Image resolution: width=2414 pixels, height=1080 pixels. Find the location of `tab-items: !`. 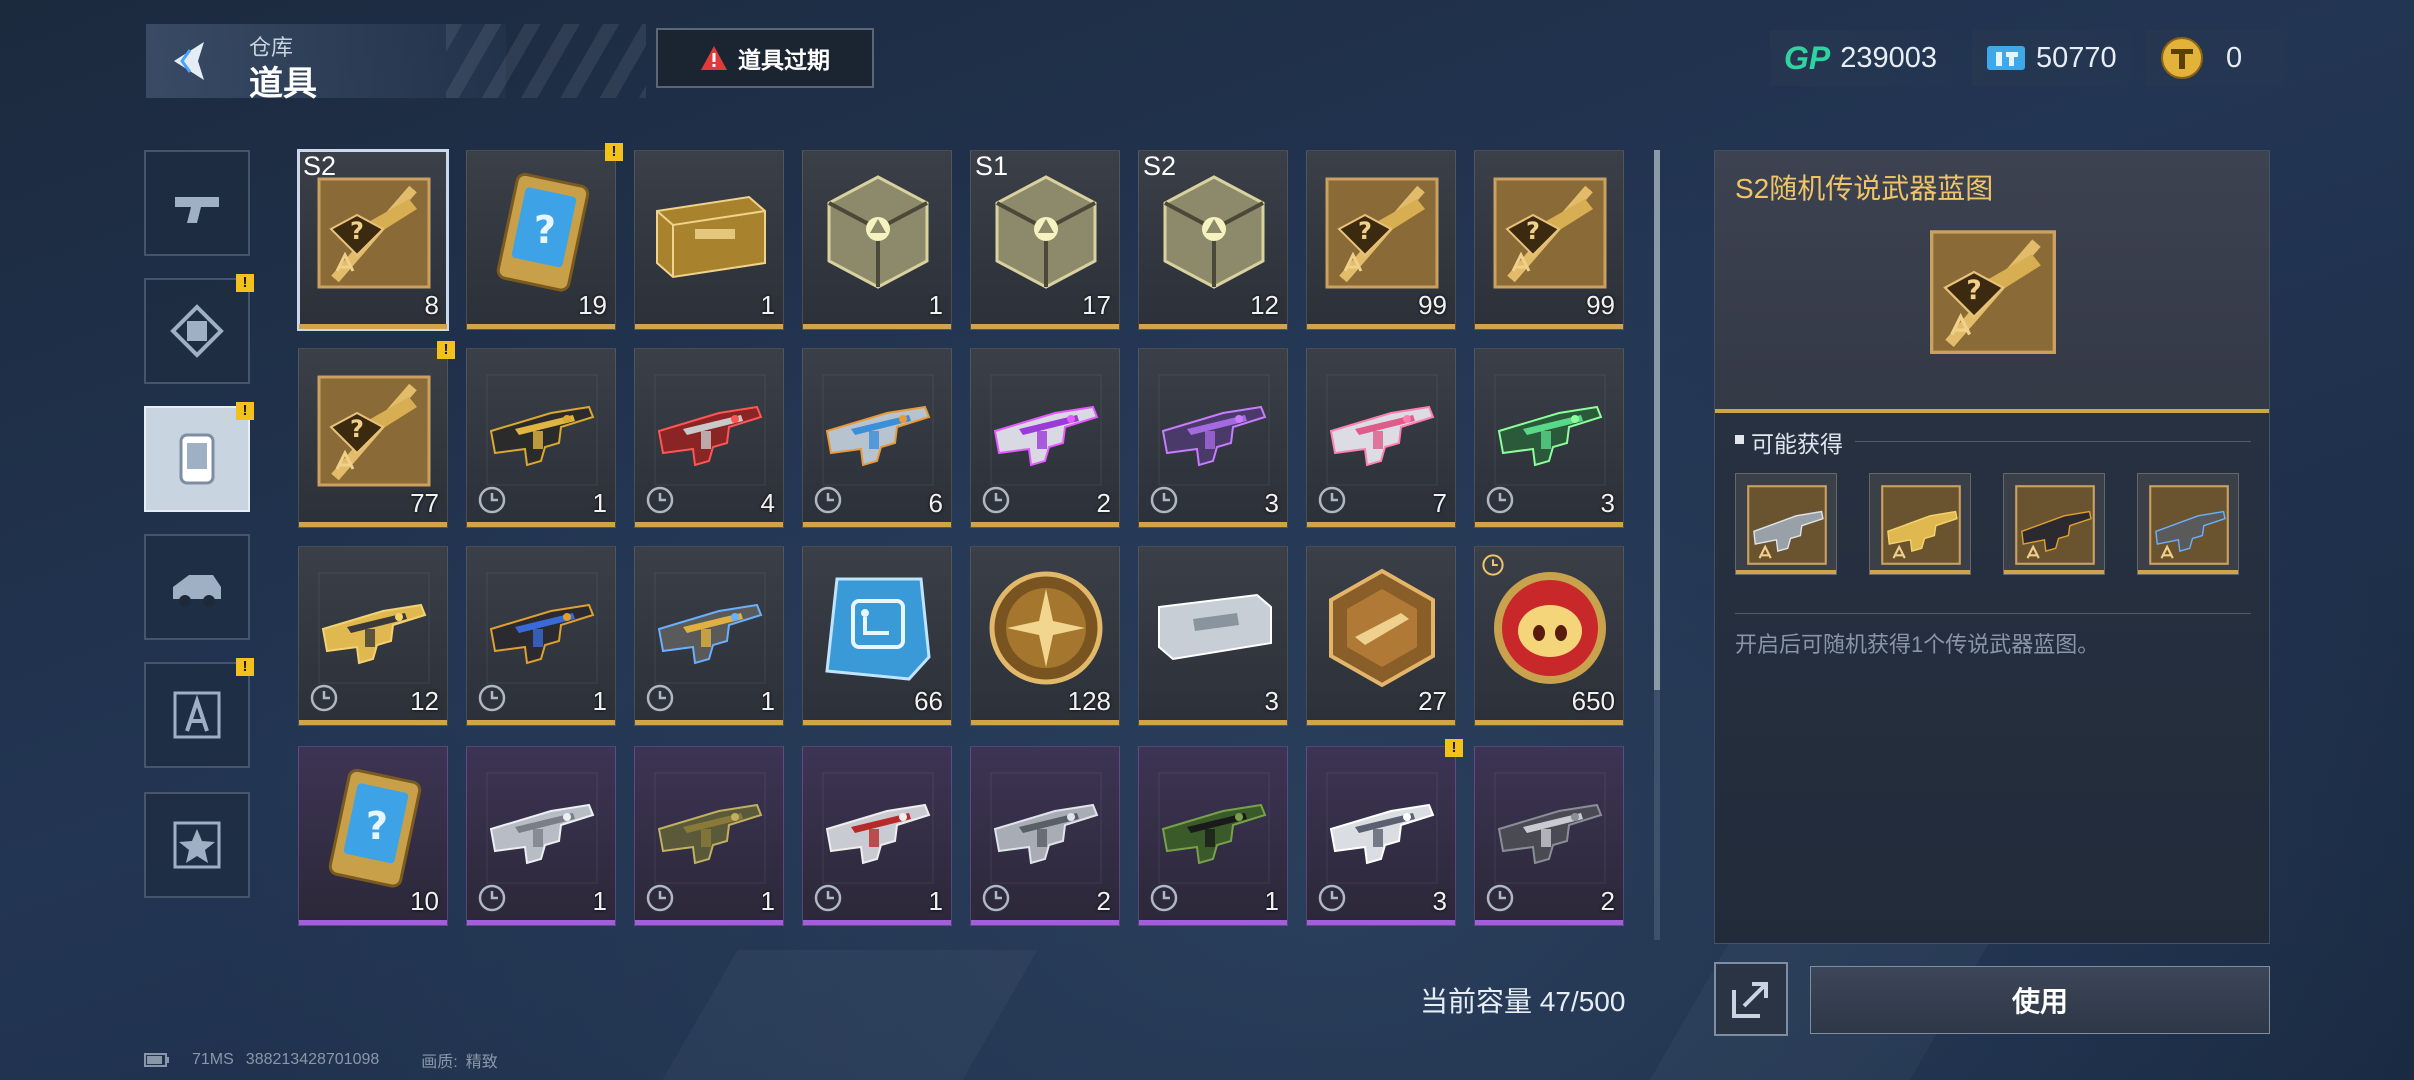

tab-items: ! is located at coordinates (199, 457).